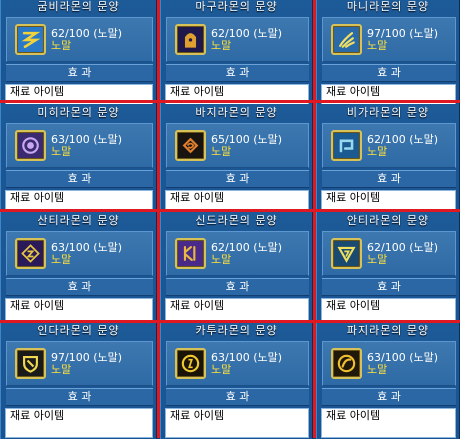 The image size is (460, 439). I want to click on panel-title: 안티라몬의 문양, so click(388, 220).